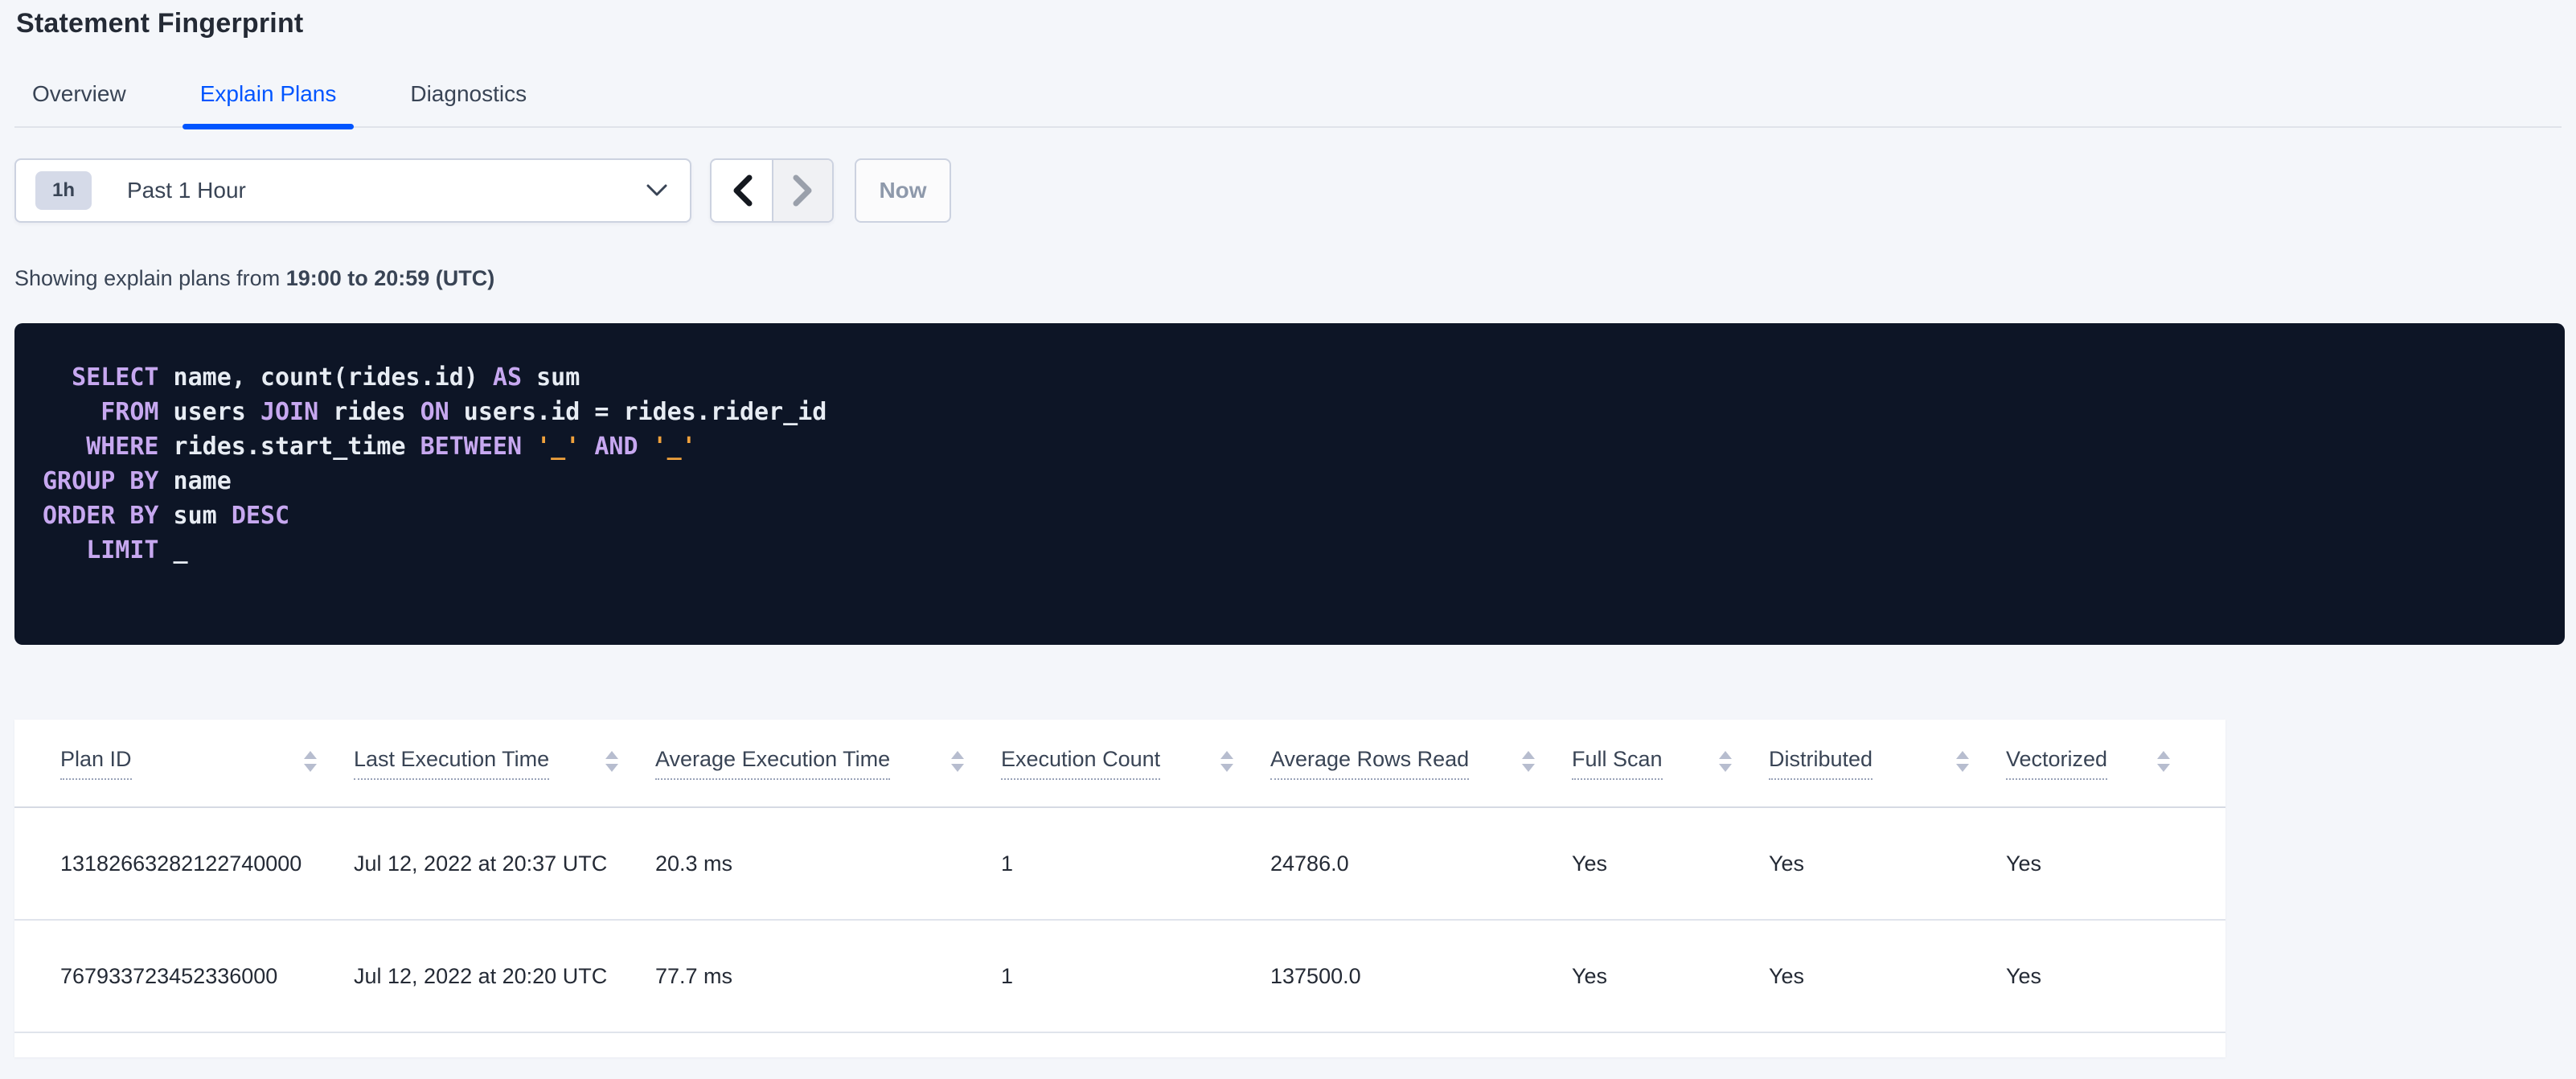 This screenshot has height=1079, width=2576. I want to click on sql-text: rides, so click(369, 412).